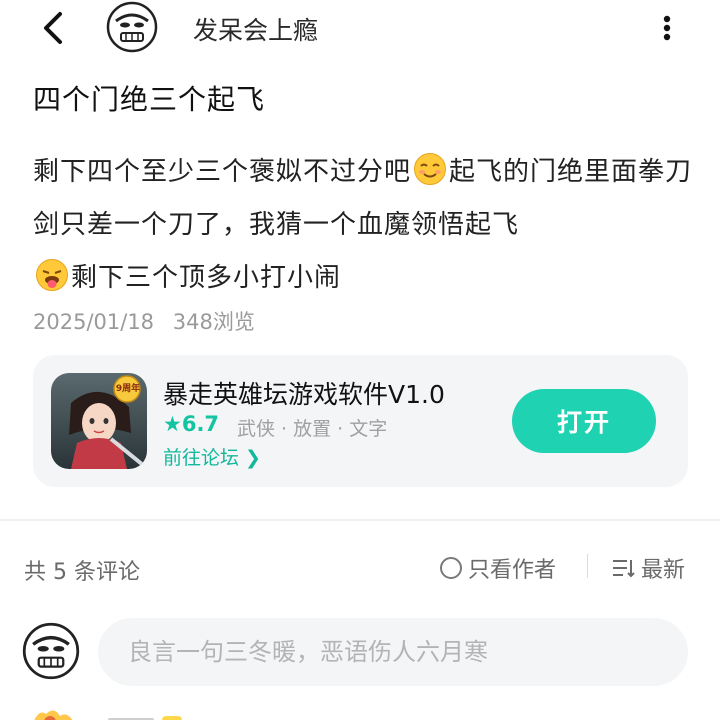 Image resolution: width=720 pixels, height=720 pixels. What do you see at coordinates (430, 169) in the screenshot?
I see `smirk-emoji-icon` at bounding box center [430, 169].